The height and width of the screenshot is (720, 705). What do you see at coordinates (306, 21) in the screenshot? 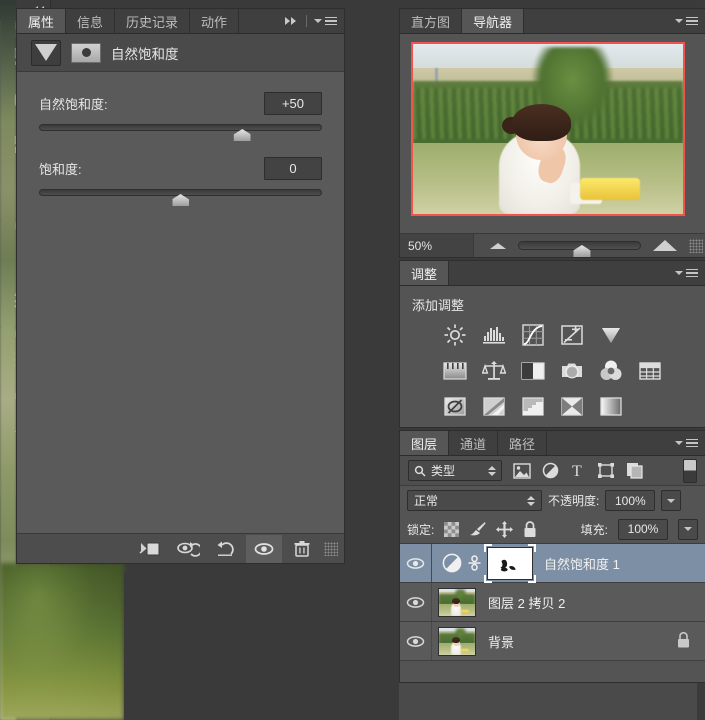
I see `menu-divider` at bounding box center [306, 21].